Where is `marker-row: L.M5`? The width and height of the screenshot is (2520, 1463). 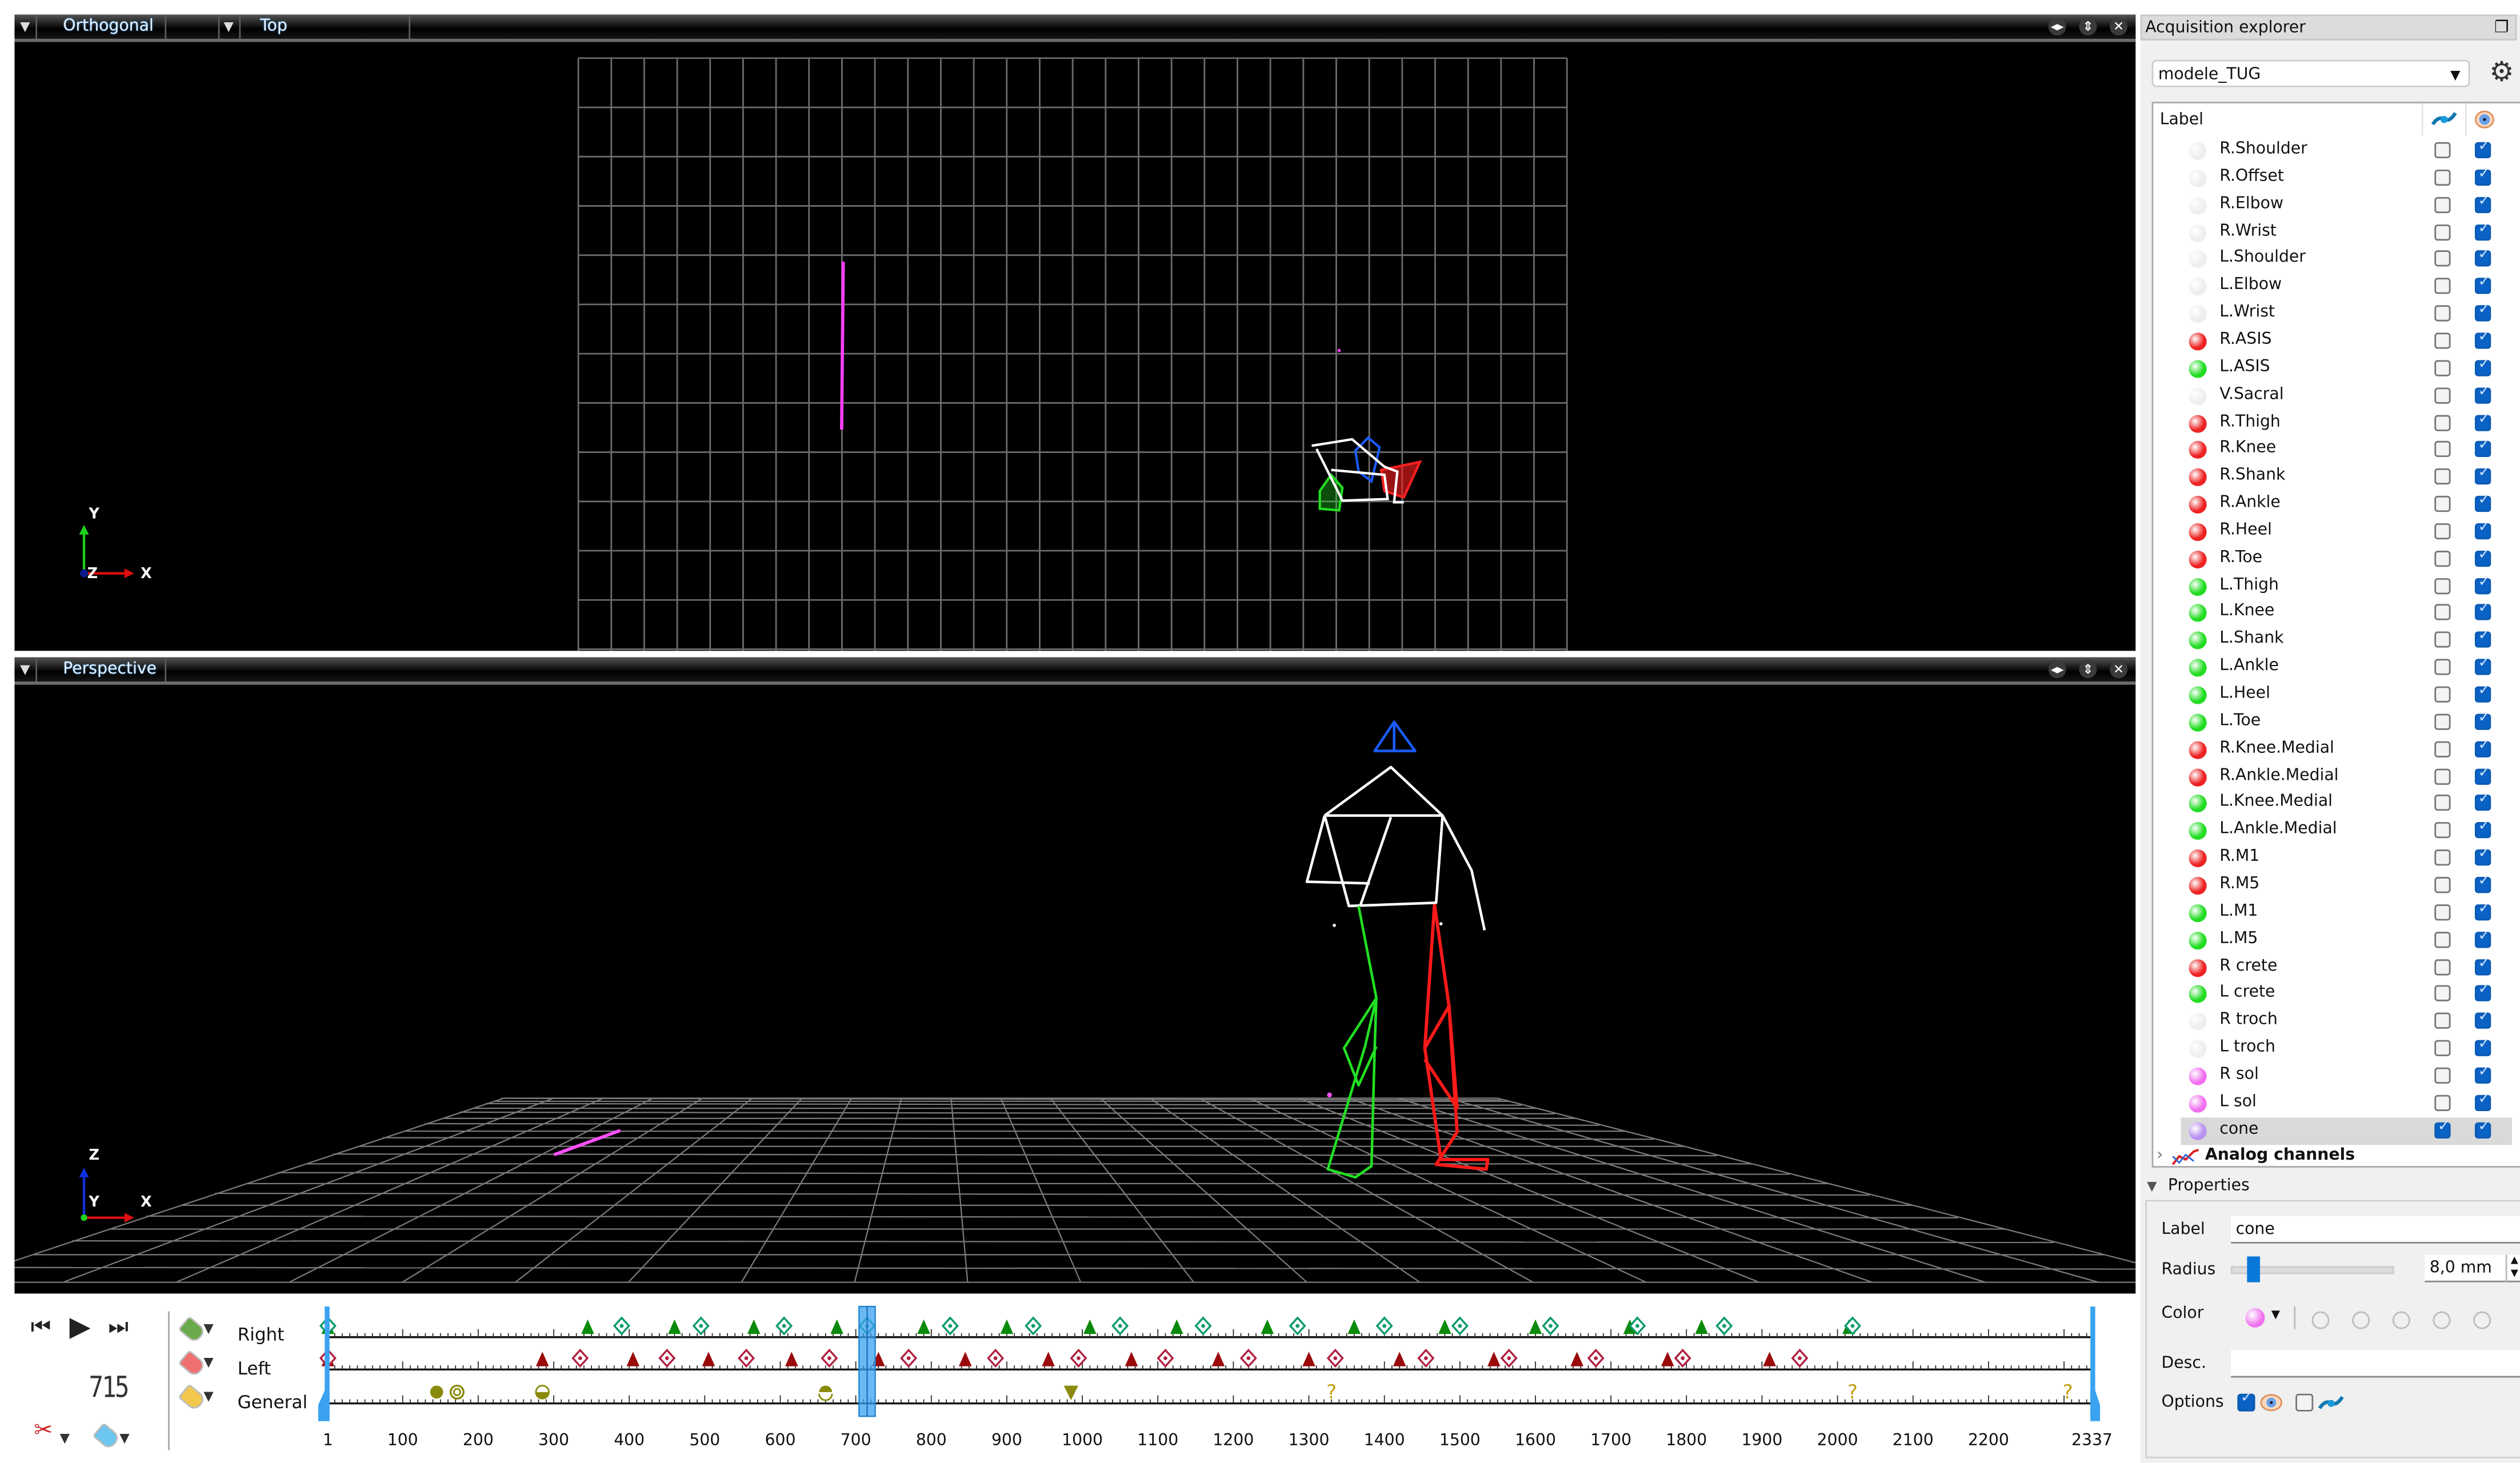
marker-row: L.M5 is located at coordinates (2334, 940).